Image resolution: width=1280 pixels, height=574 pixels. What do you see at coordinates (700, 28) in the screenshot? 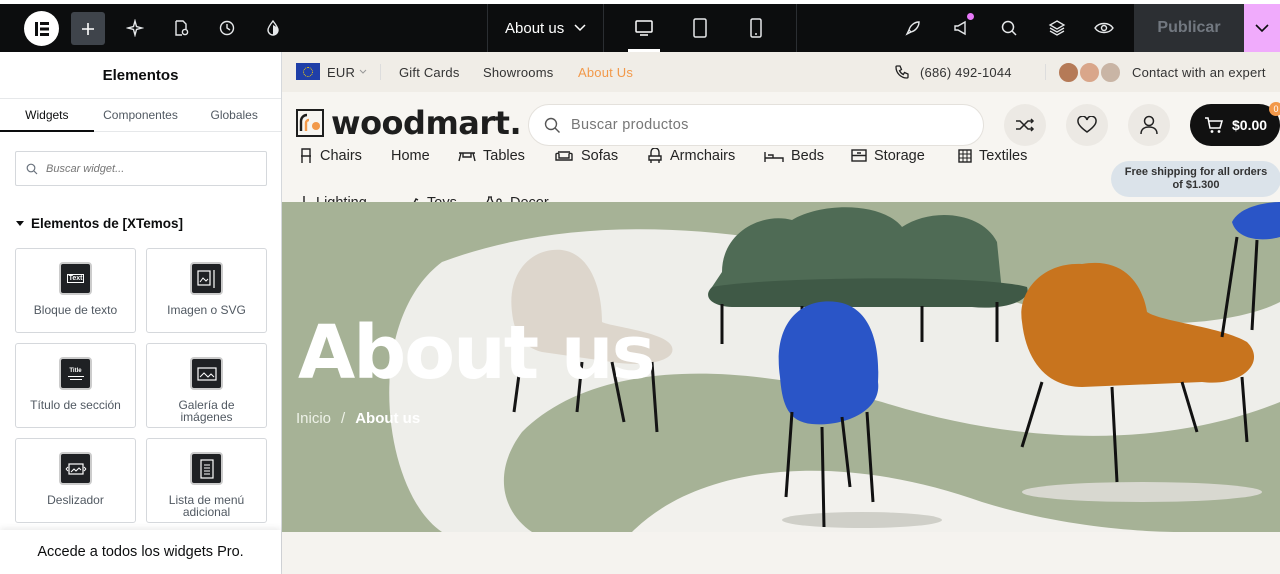
I see `device-tablet-button` at bounding box center [700, 28].